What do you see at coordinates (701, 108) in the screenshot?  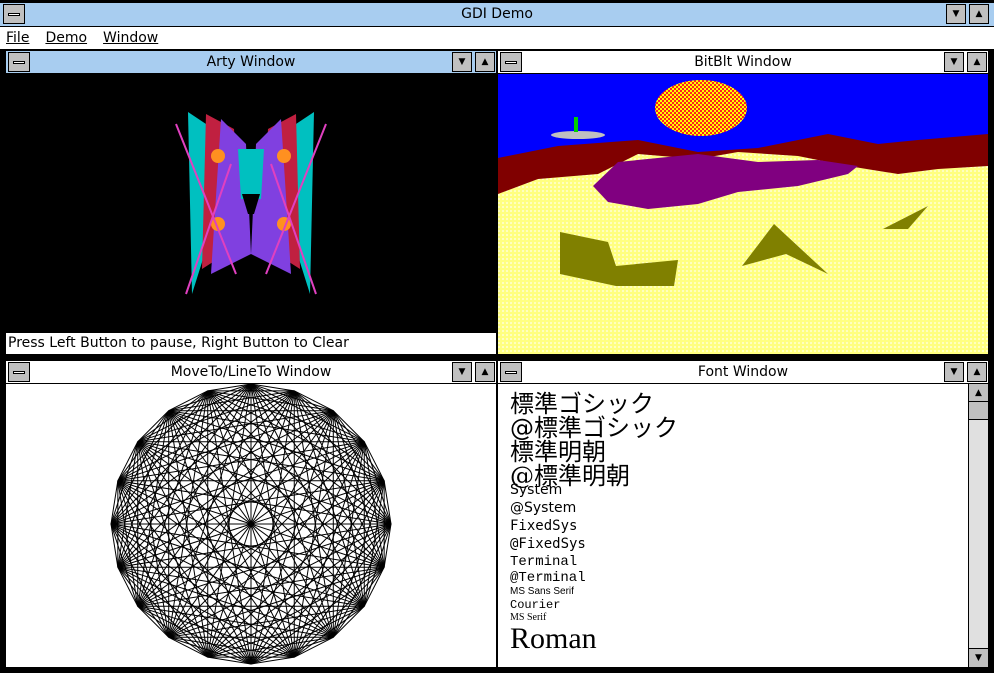 I see `sun-shape` at bounding box center [701, 108].